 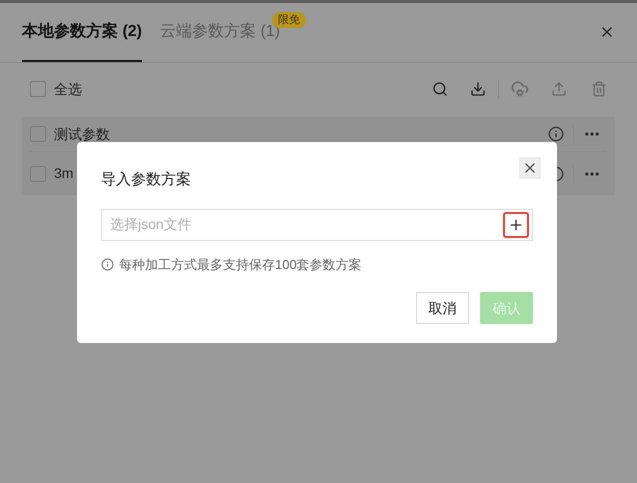 What do you see at coordinates (64, 173) in the screenshot?
I see `scheme-name: 3m` at bounding box center [64, 173].